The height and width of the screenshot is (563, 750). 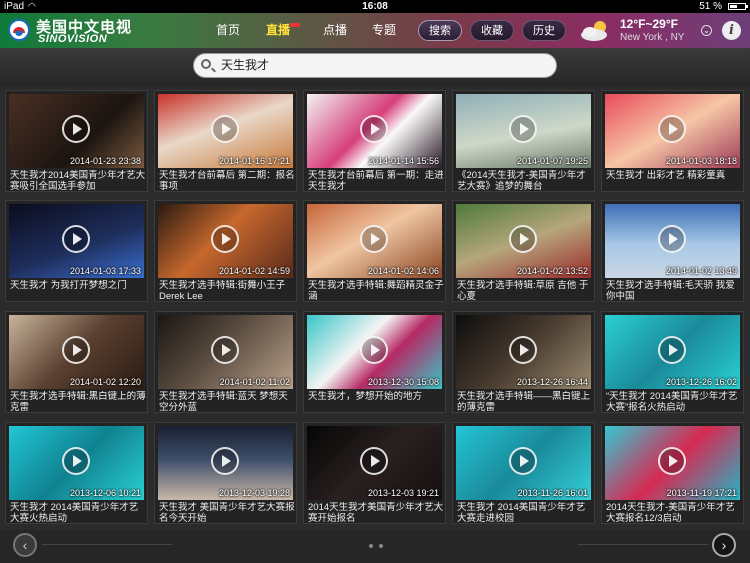 I want to click on video-thumbnail: 2014-01-03 17:33, so click(x=76, y=241).